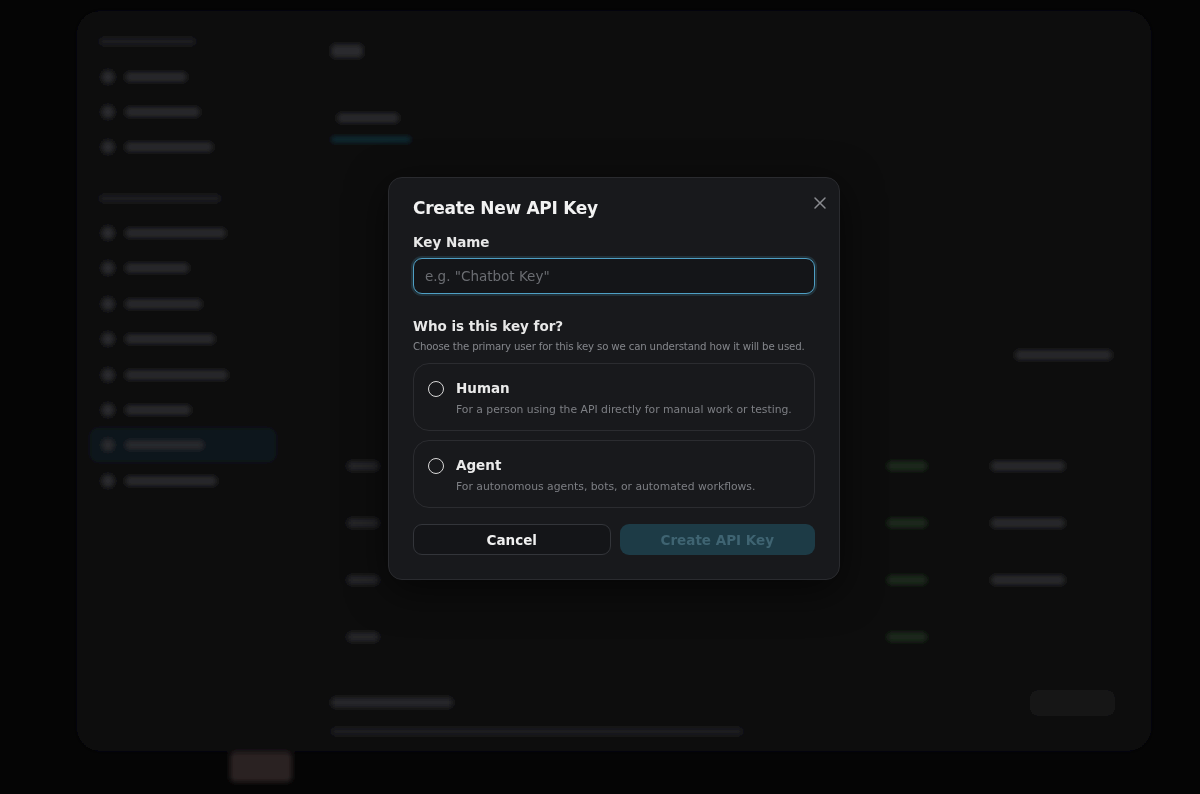  Describe the element at coordinates (614, 474) in the screenshot. I see `option-card: Agent For autonomous agents, bots, or automated workflows.` at that location.